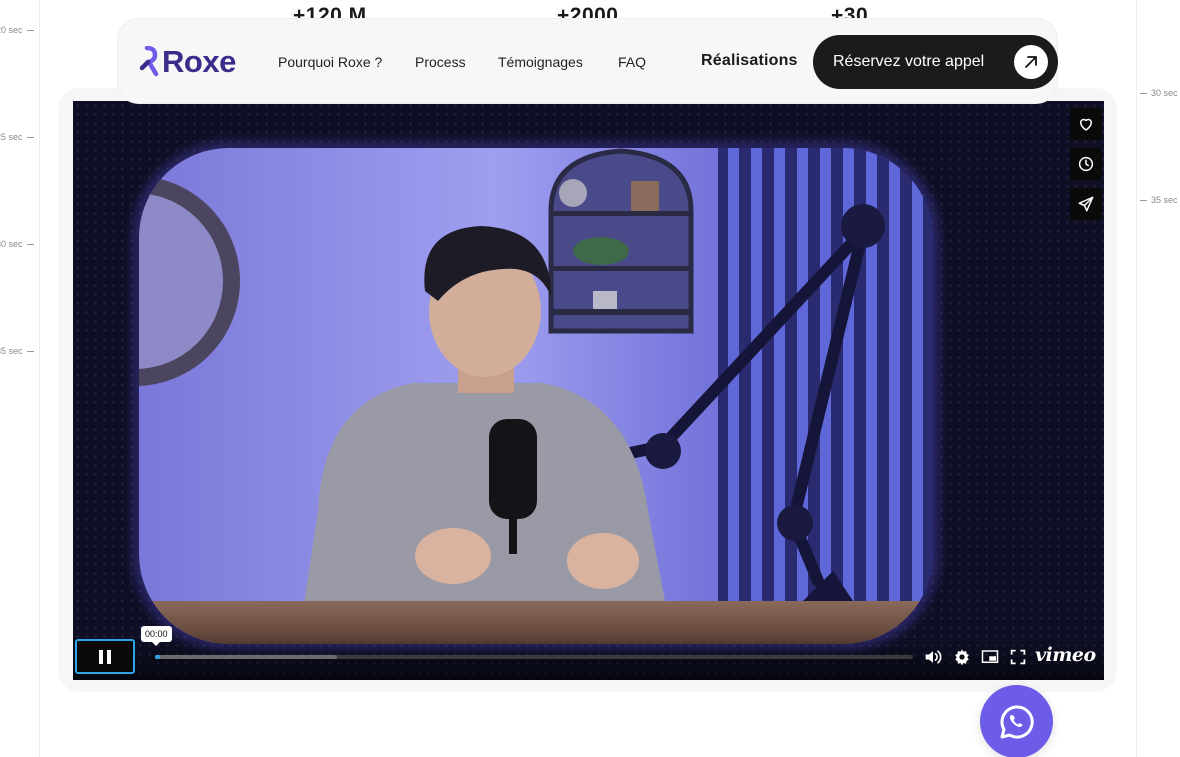  I want to click on timeline-ruler-right, so click(1136, 378).